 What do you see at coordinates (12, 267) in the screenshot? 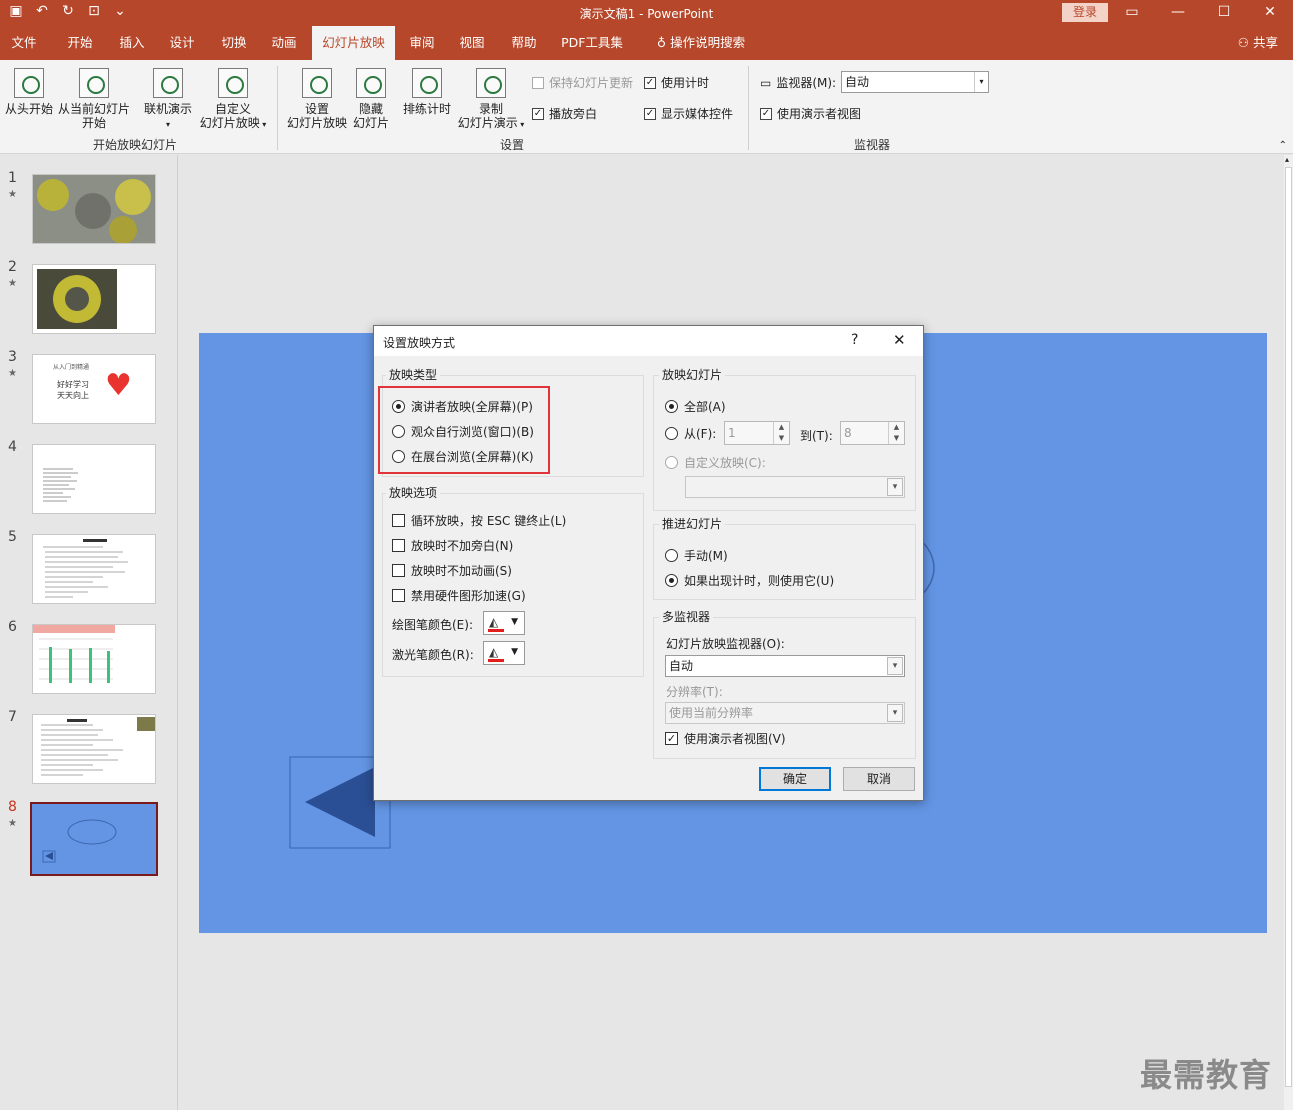
I see `slide-number: 2` at bounding box center [12, 267].